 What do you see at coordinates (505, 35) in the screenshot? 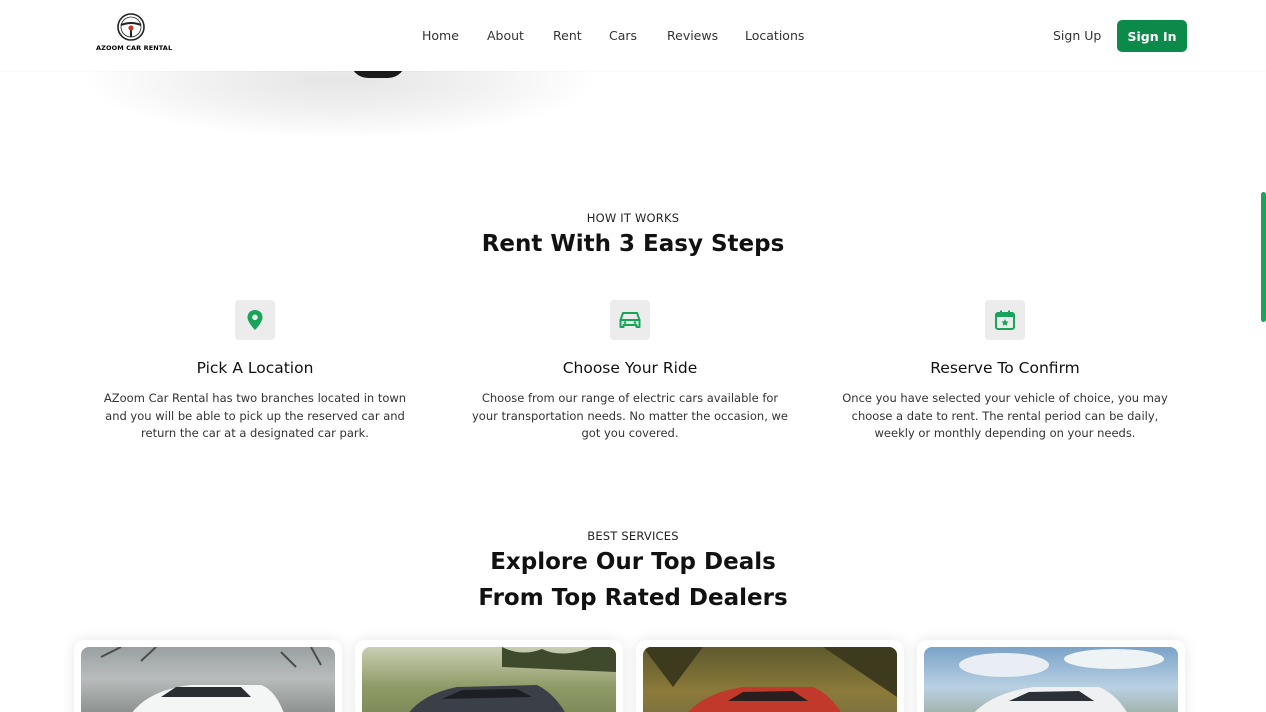
I see `nav-about: About` at bounding box center [505, 35].